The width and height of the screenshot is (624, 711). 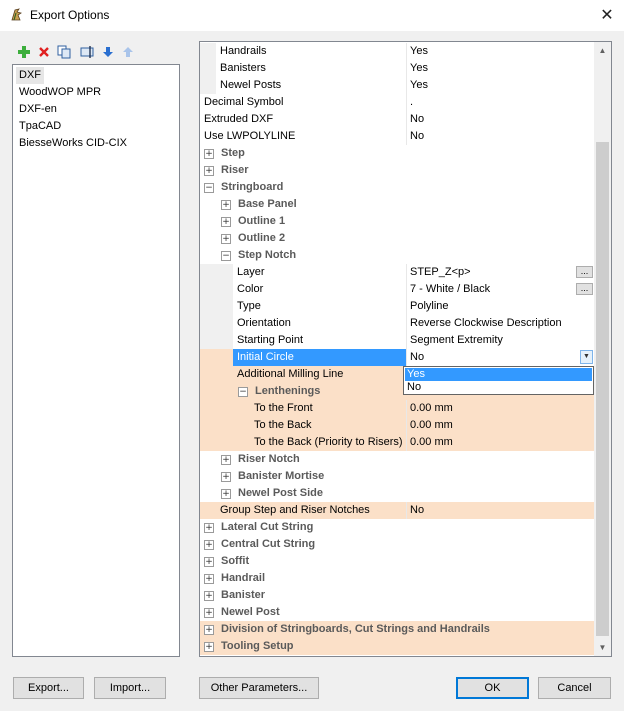 What do you see at coordinates (397, 510) in the screenshot?
I see `grid-row-group-notches: Group Step and Riser Notches No` at bounding box center [397, 510].